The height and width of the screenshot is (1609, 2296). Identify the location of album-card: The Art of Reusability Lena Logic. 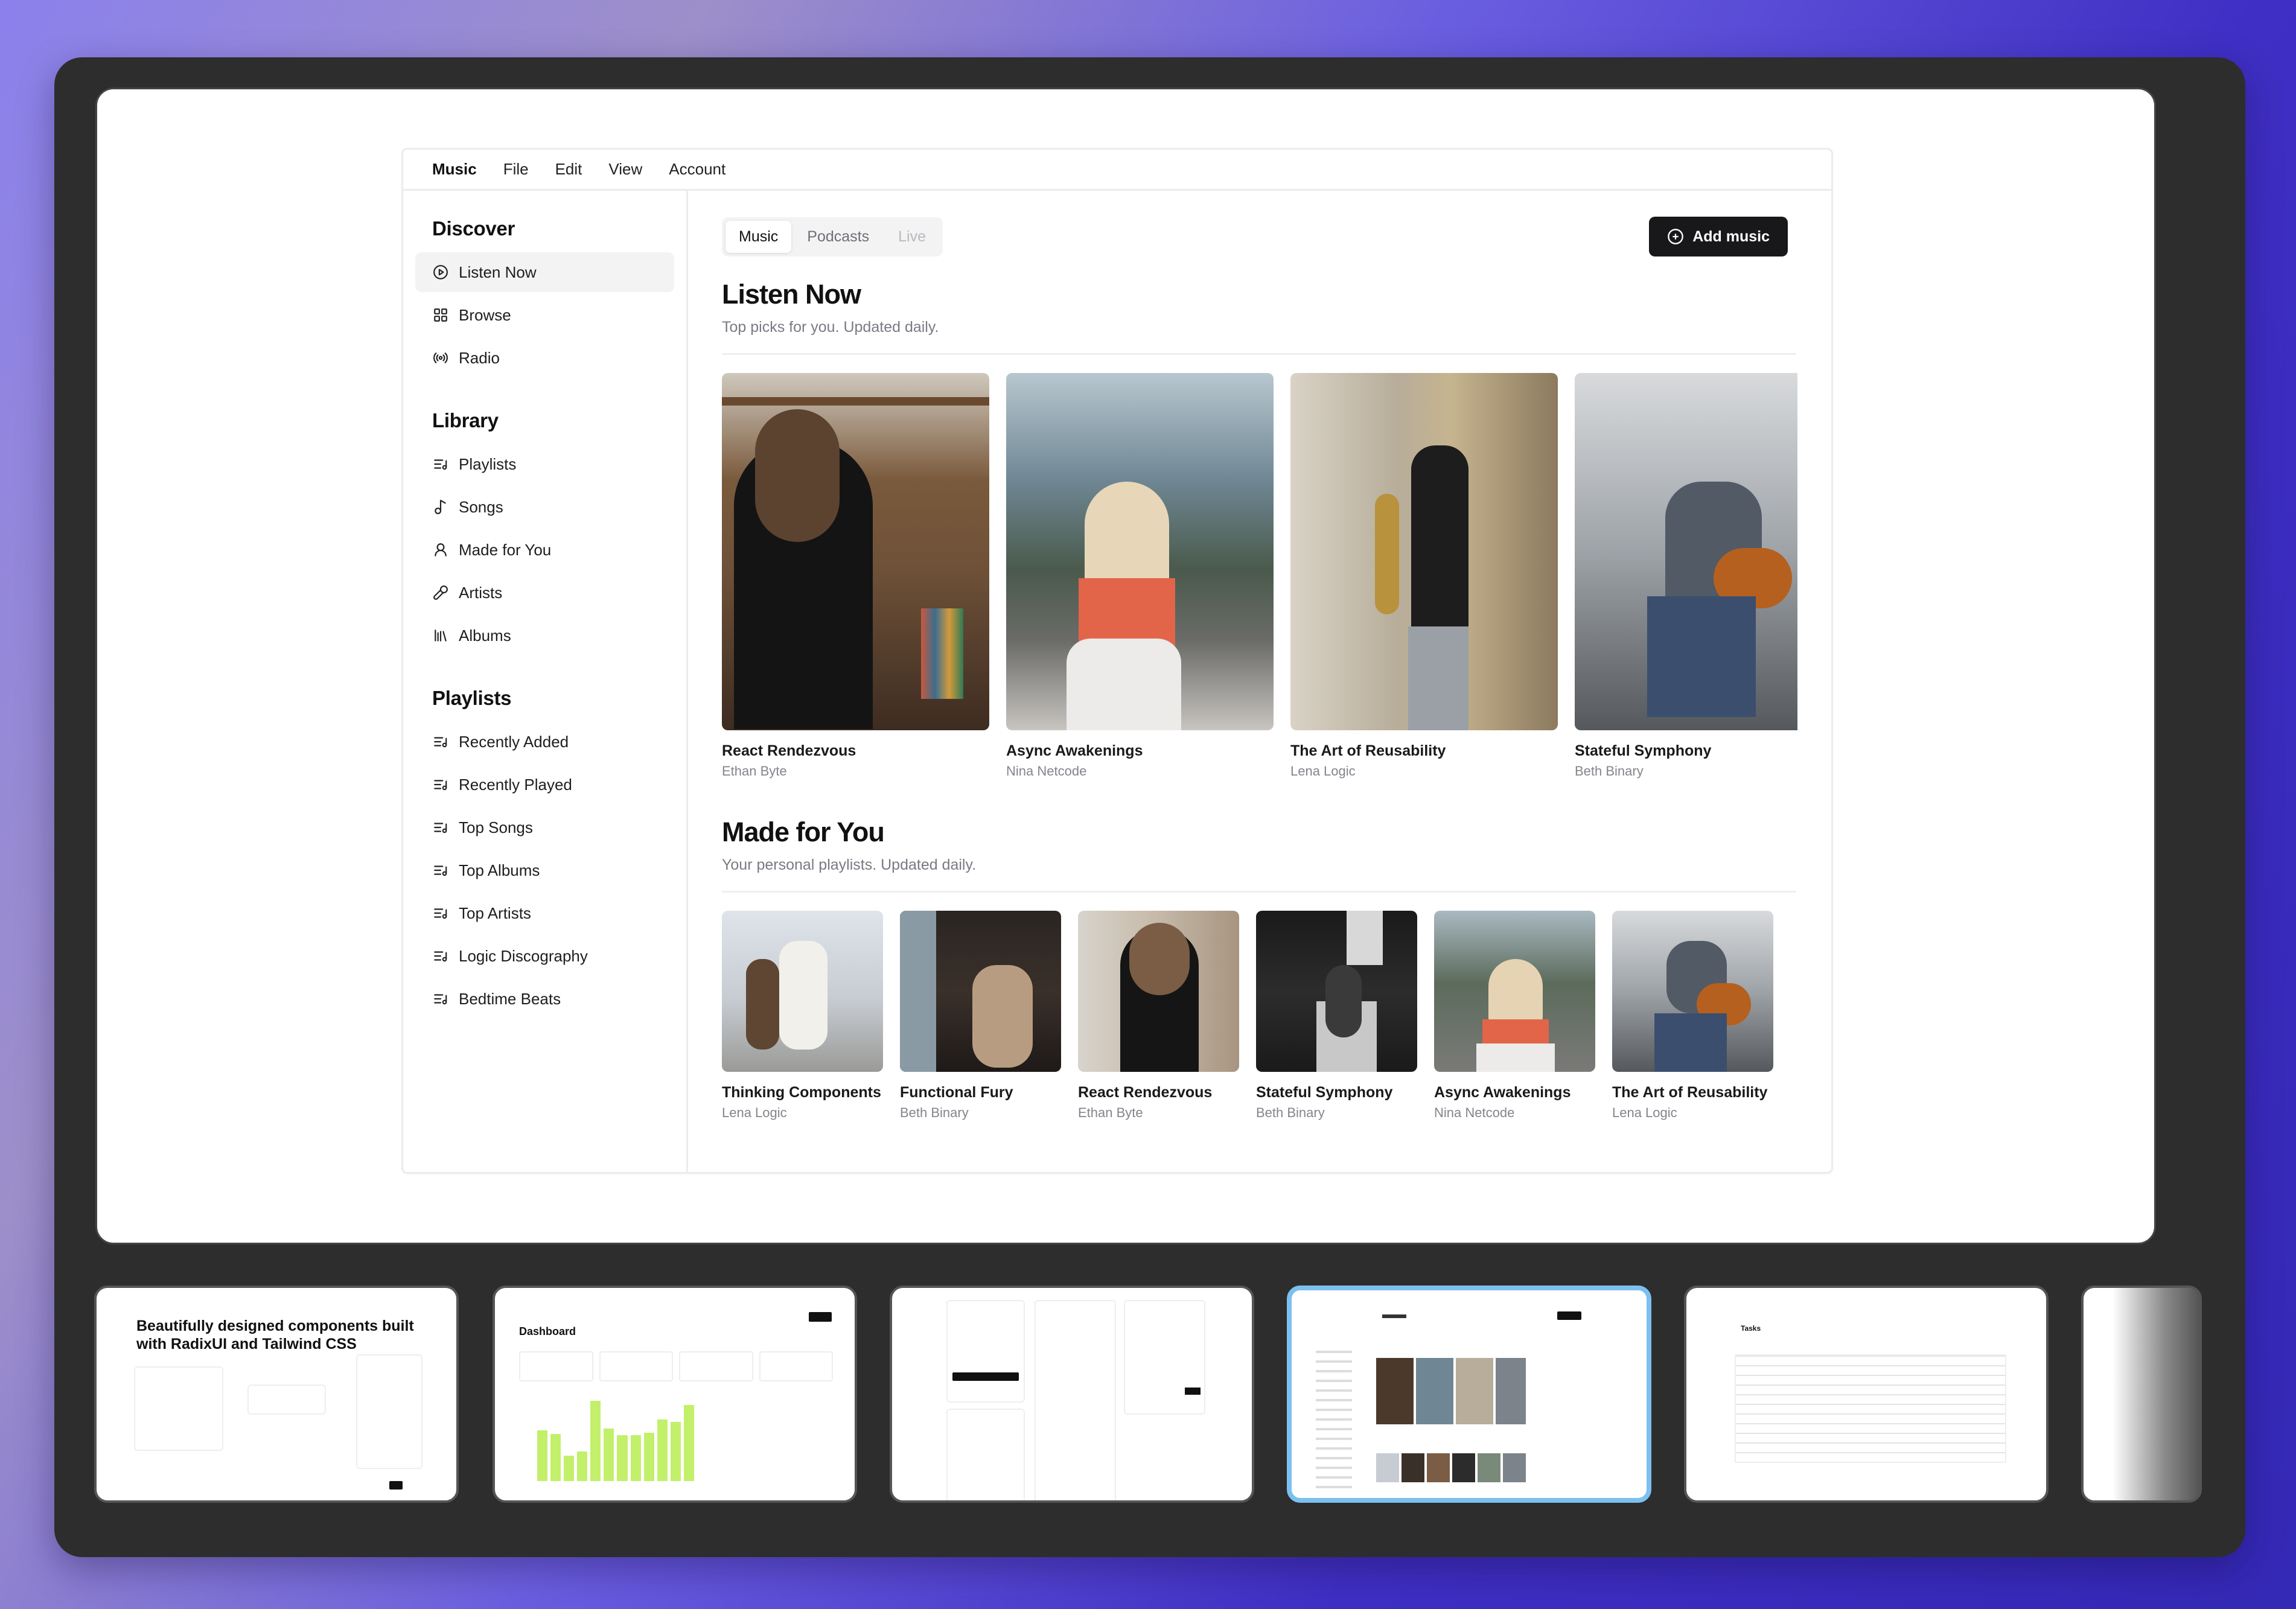
(1424, 576).